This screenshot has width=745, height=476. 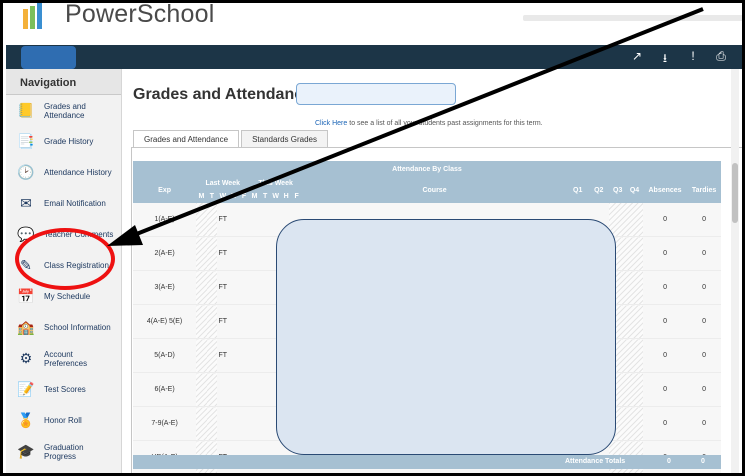 What do you see at coordinates (165, 190) in the screenshot?
I see `col-exp: Exp` at bounding box center [165, 190].